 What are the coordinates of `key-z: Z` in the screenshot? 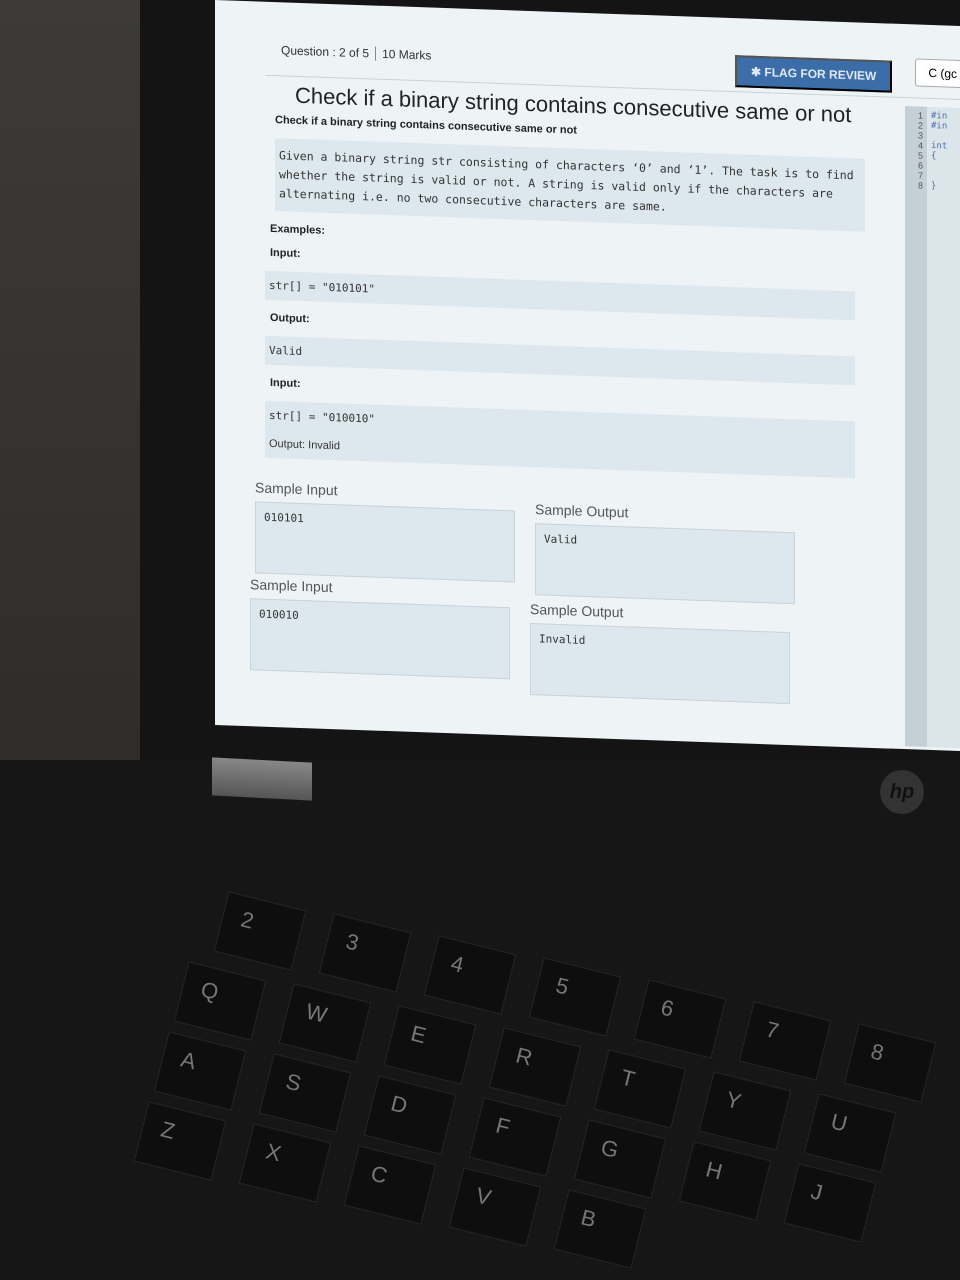 It's located at (180, 1141).